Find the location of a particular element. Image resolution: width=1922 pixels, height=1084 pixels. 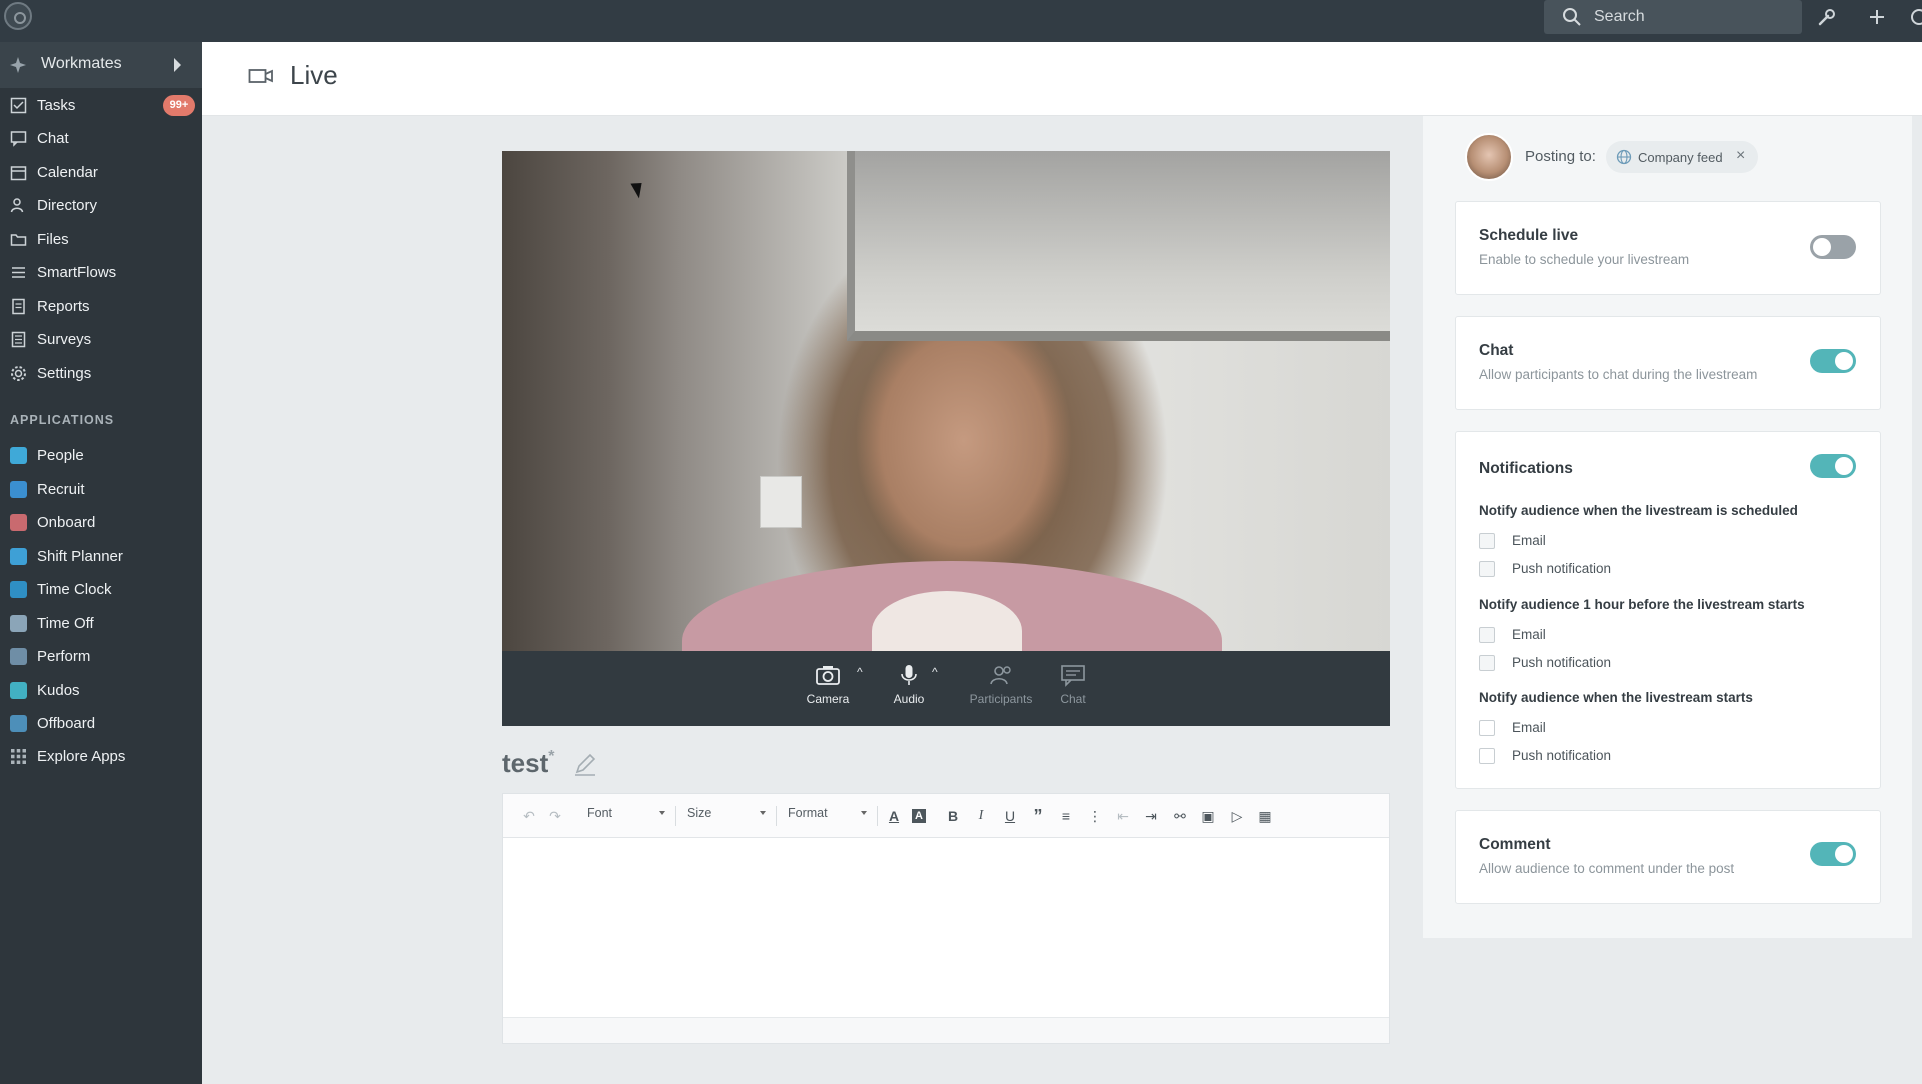

post-title: test* is located at coordinates (528, 763).